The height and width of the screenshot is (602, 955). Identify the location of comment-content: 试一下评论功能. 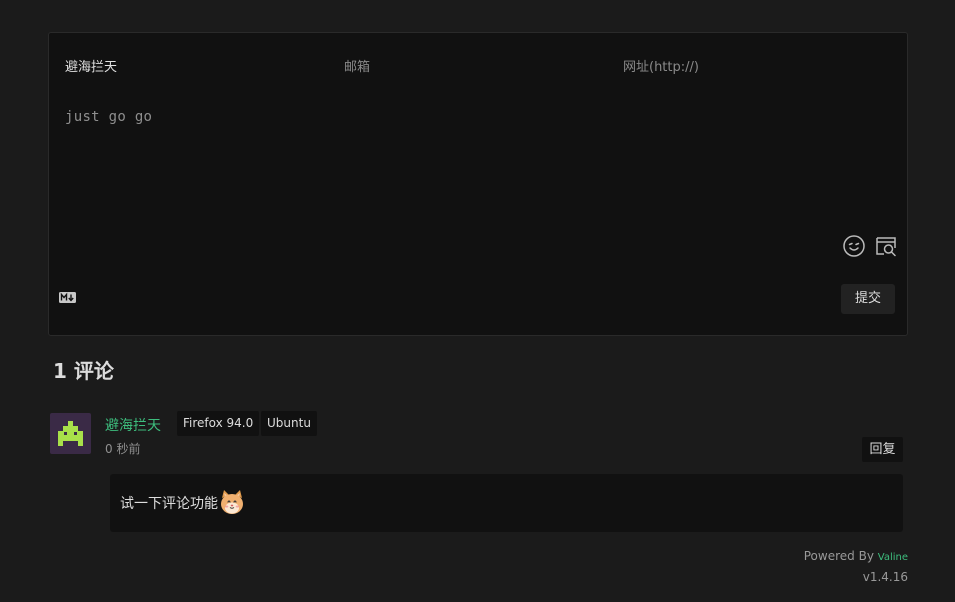
(506, 503).